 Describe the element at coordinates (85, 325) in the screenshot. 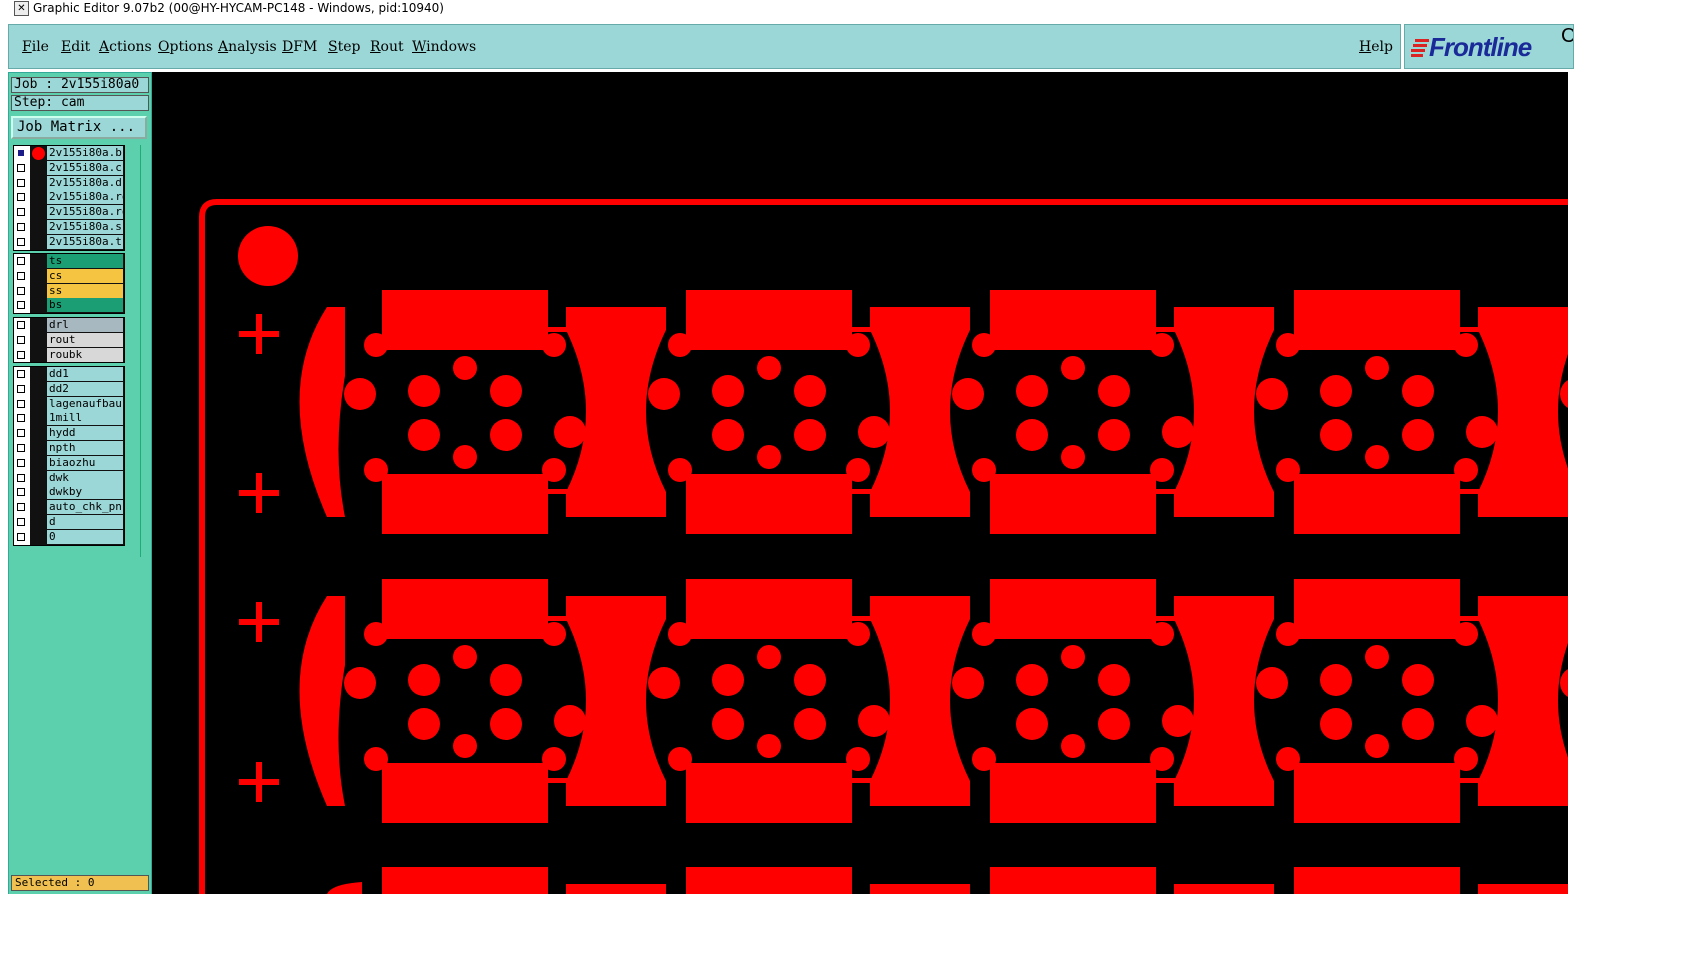

I see `layer-name: drl` at that location.